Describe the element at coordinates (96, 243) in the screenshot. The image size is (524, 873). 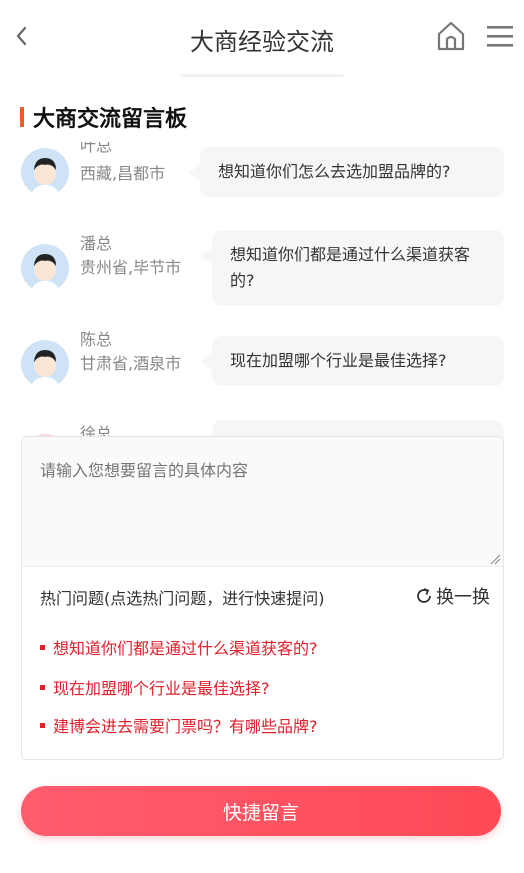
I see `user-name: 潘总` at that location.